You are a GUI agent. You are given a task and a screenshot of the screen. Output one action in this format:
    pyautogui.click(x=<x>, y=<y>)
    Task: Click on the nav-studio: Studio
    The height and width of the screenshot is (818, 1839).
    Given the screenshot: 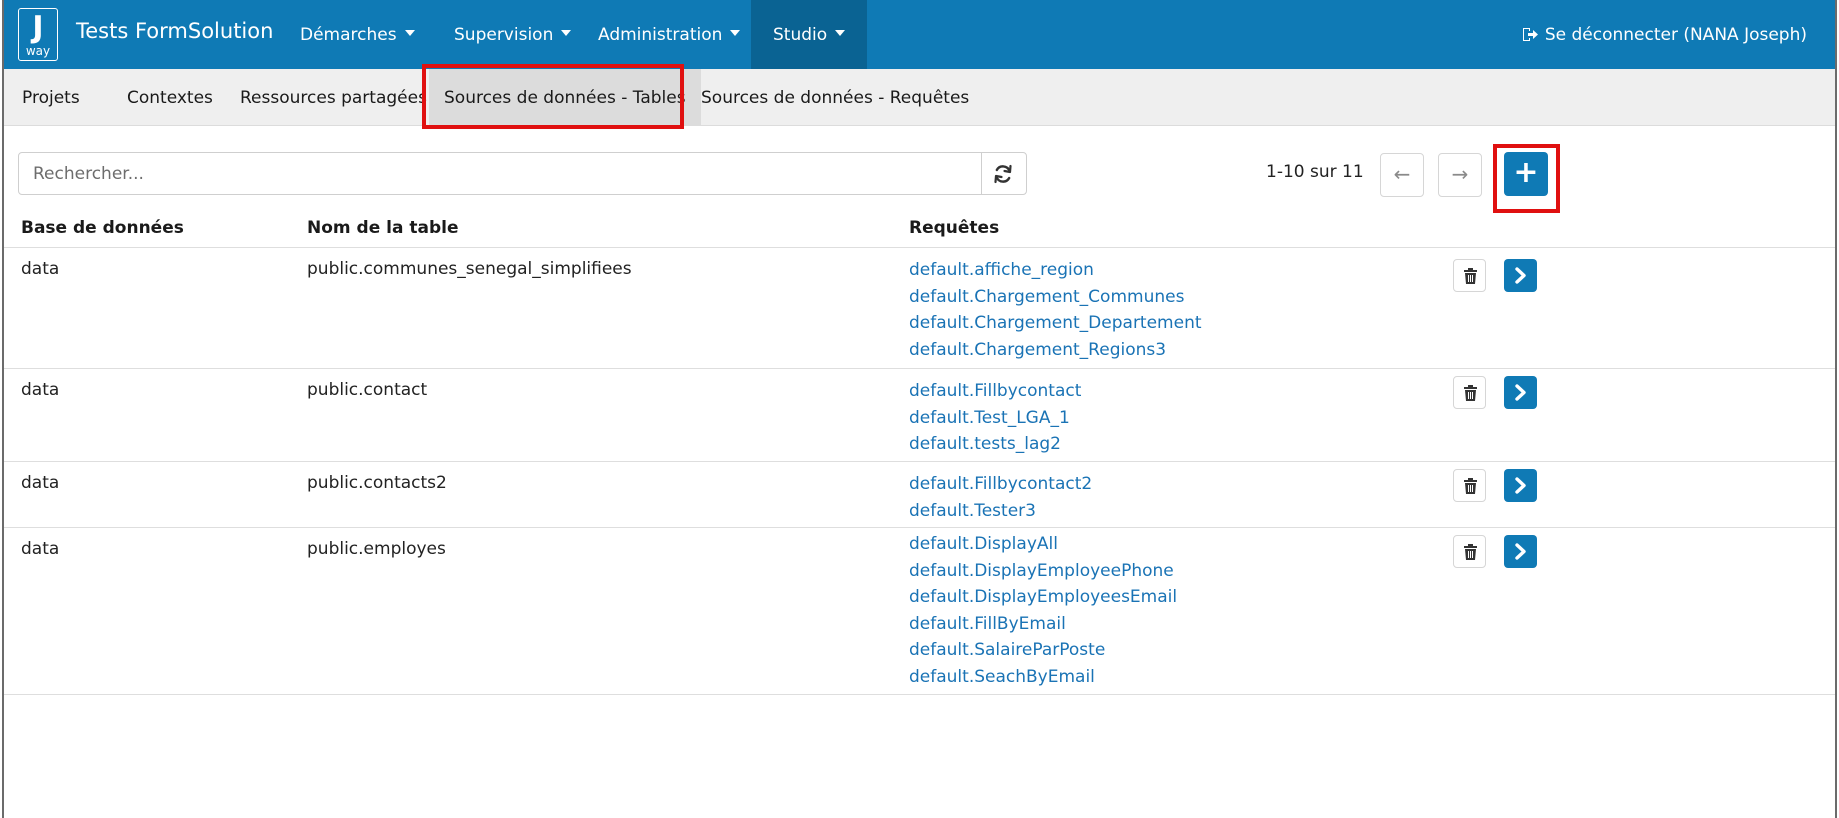 What is the action you would take?
    pyautogui.click(x=809, y=34)
    